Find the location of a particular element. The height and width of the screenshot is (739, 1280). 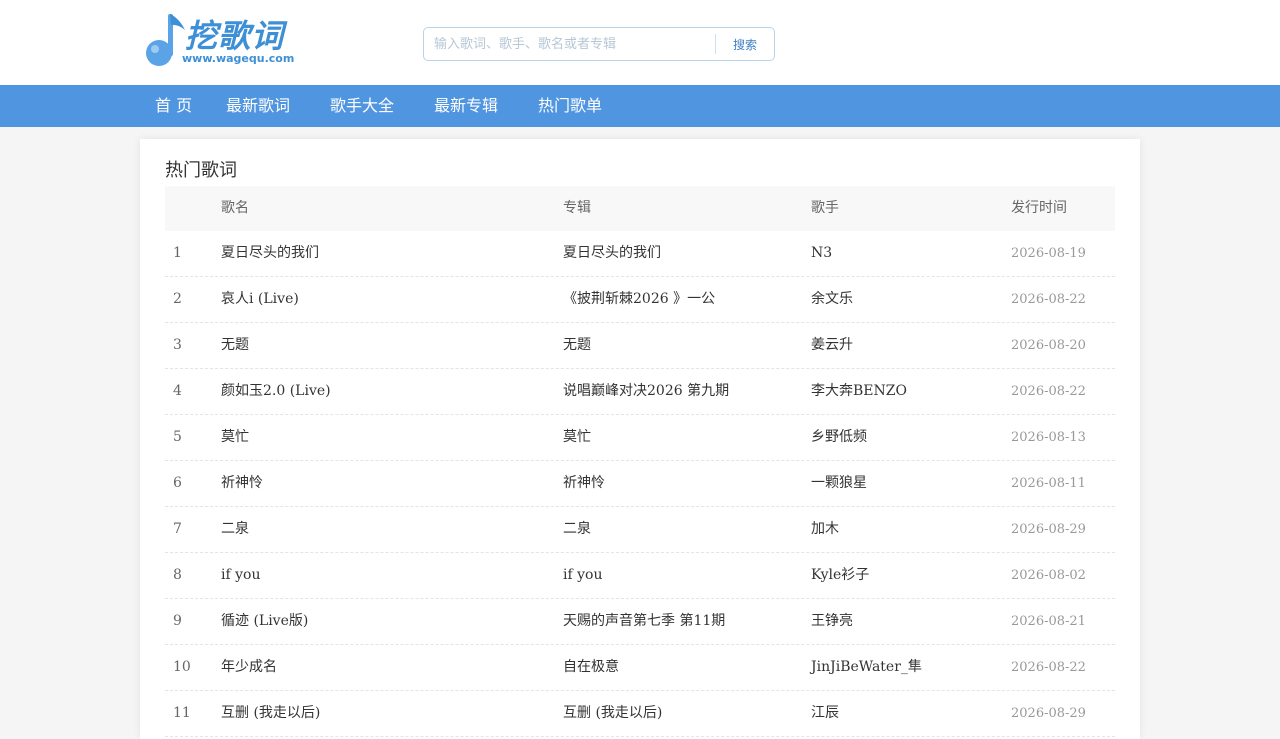

row-number: 3 is located at coordinates (177, 345).